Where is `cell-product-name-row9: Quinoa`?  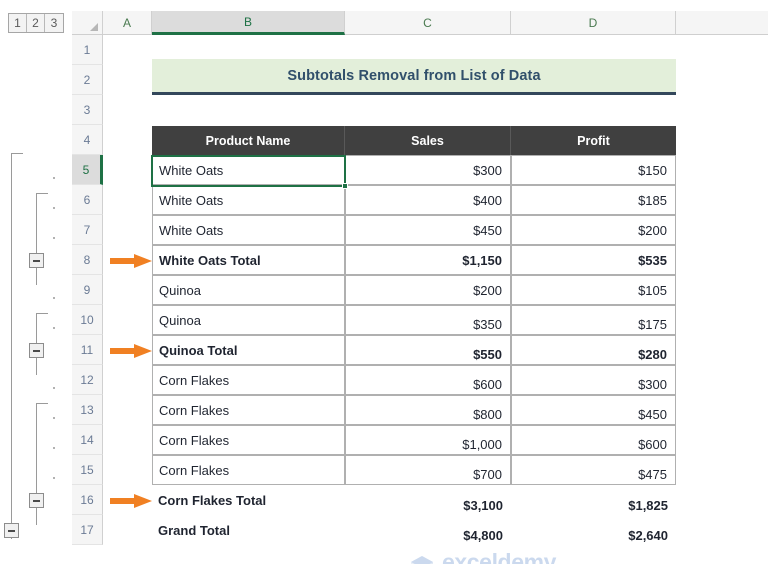 cell-product-name-row9: Quinoa is located at coordinates (248, 290).